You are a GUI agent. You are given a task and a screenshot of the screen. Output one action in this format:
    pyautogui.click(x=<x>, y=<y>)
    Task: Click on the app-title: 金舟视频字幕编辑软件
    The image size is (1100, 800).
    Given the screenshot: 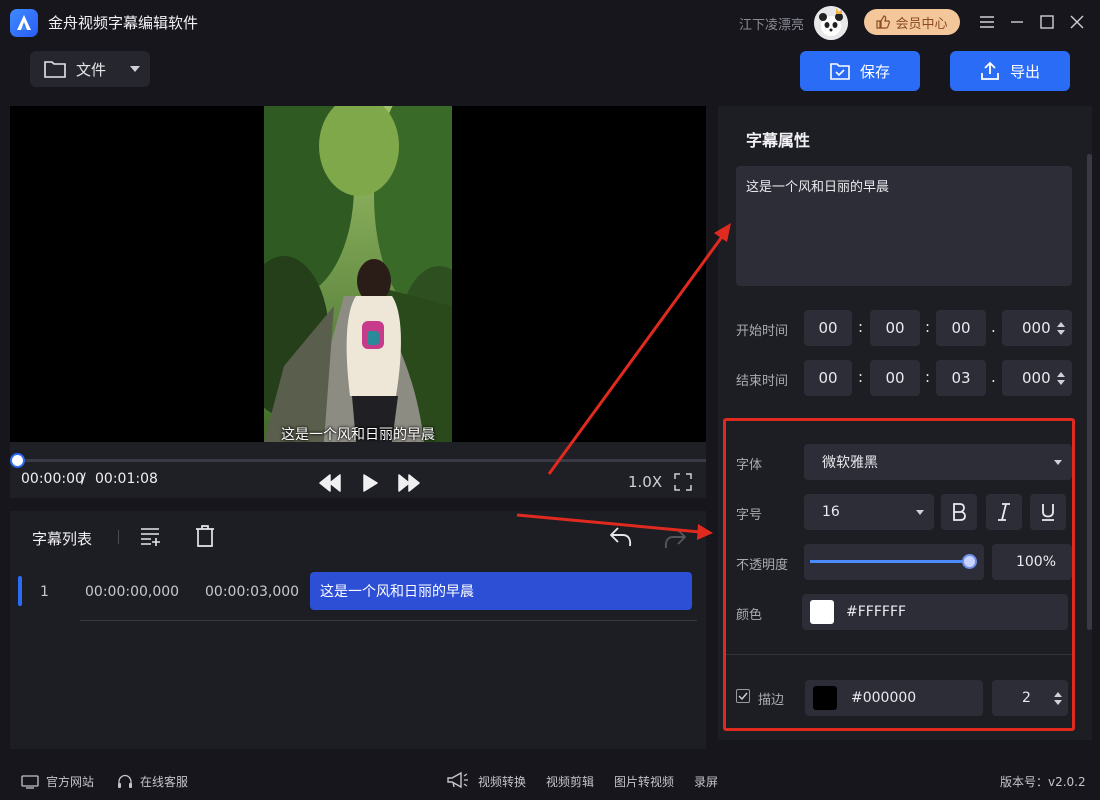 What is the action you would take?
    pyautogui.click(x=123, y=23)
    